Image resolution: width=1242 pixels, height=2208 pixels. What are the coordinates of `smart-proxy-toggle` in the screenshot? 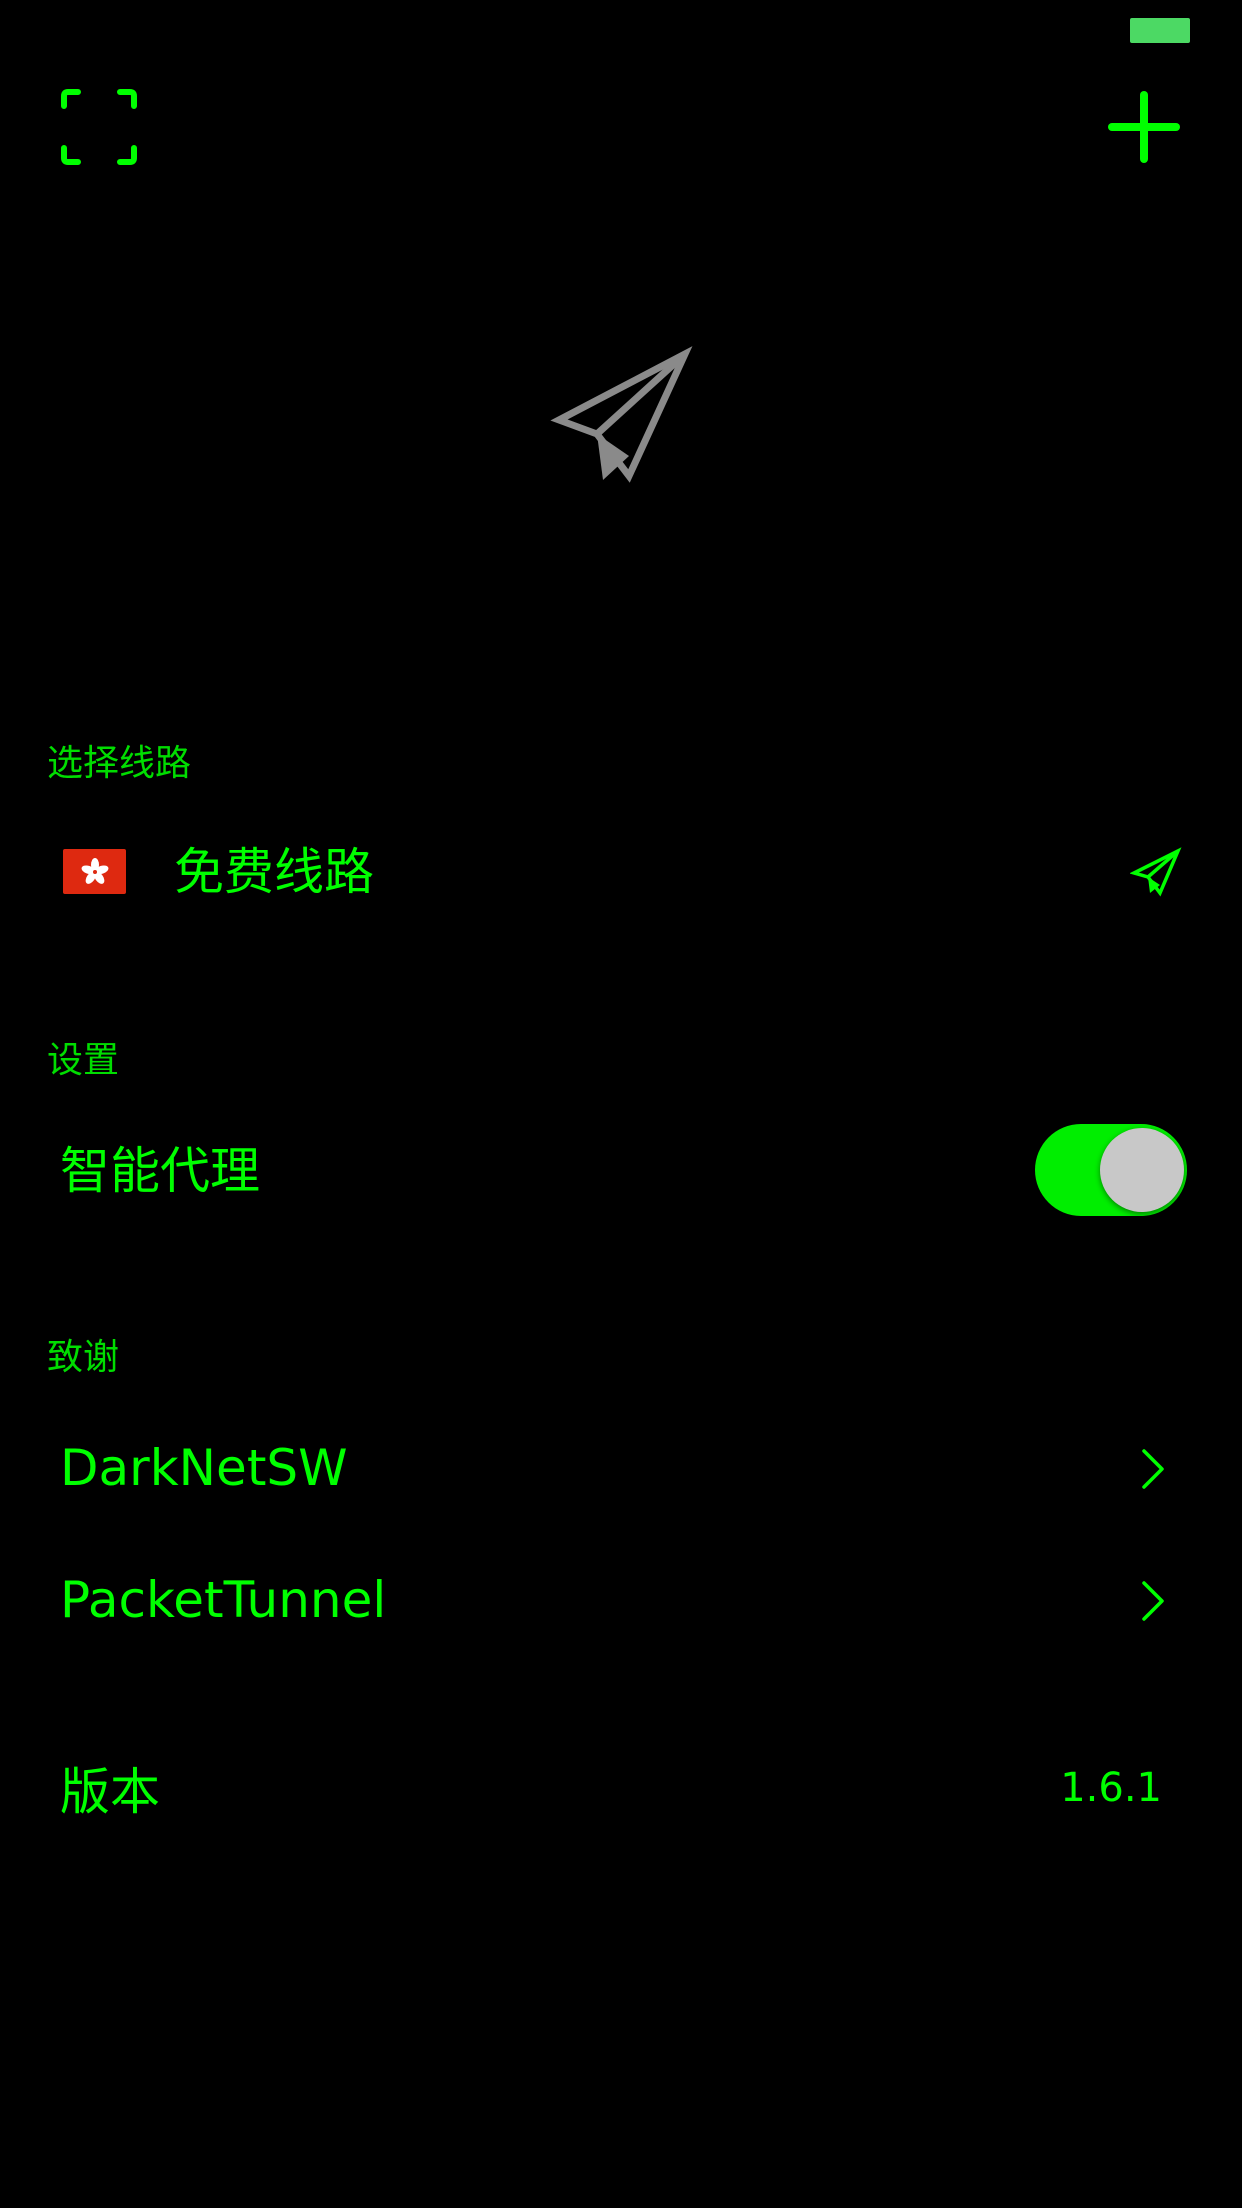 It's located at (1111, 1170).